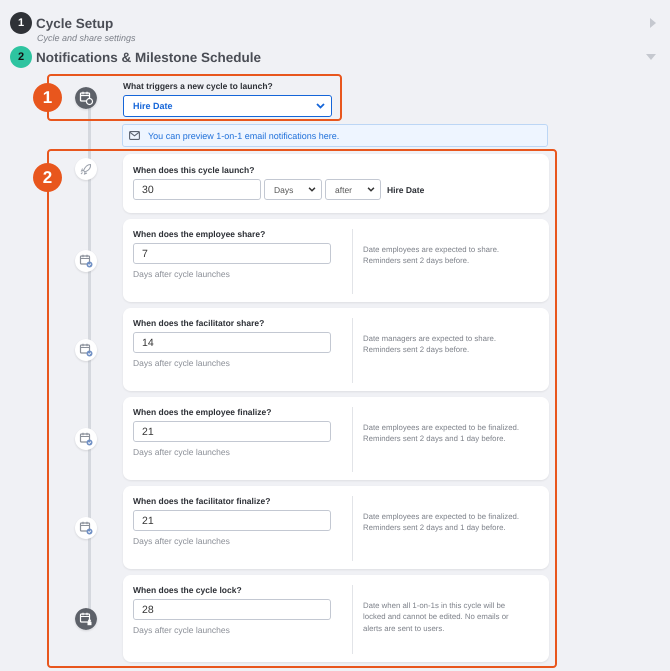 This screenshot has height=671, width=670. Describe the element at coordinates (86, 619) in the screenshot. I see `calendar-lock-icon` at that location.